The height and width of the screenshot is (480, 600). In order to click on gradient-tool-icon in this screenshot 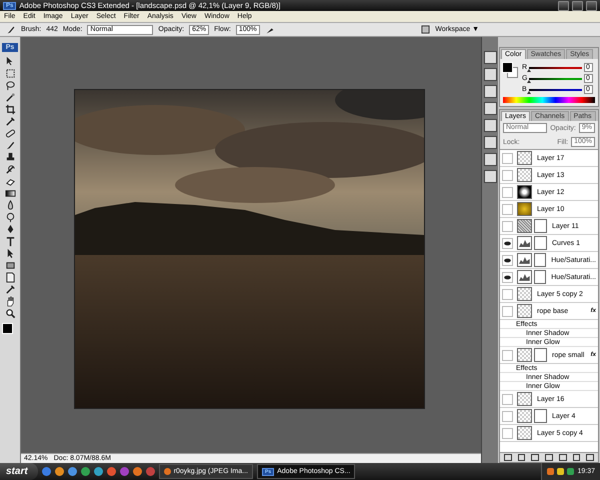, I will do `click(10, 193)`.